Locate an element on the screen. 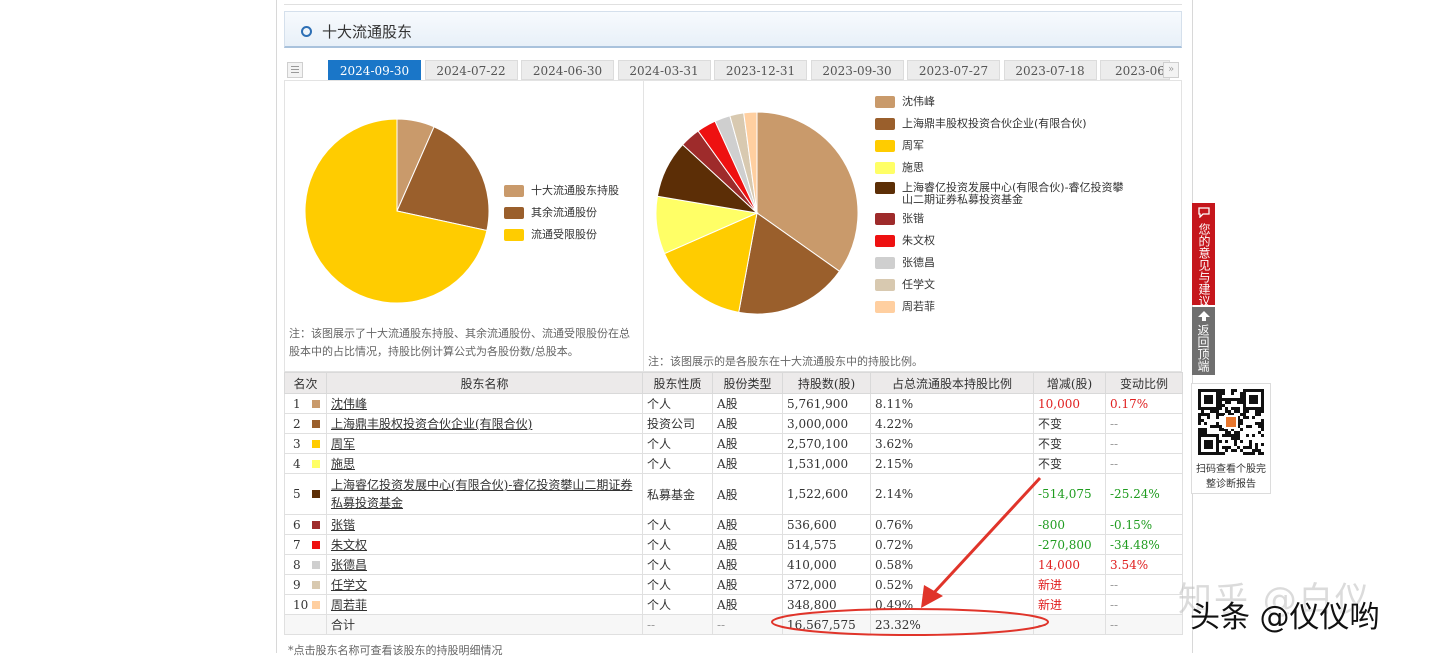 Image resolution: width=1440 pixels, height=658 pixels. back-to-top-button: 返回顶端 is located at coordinates (1203, 341).